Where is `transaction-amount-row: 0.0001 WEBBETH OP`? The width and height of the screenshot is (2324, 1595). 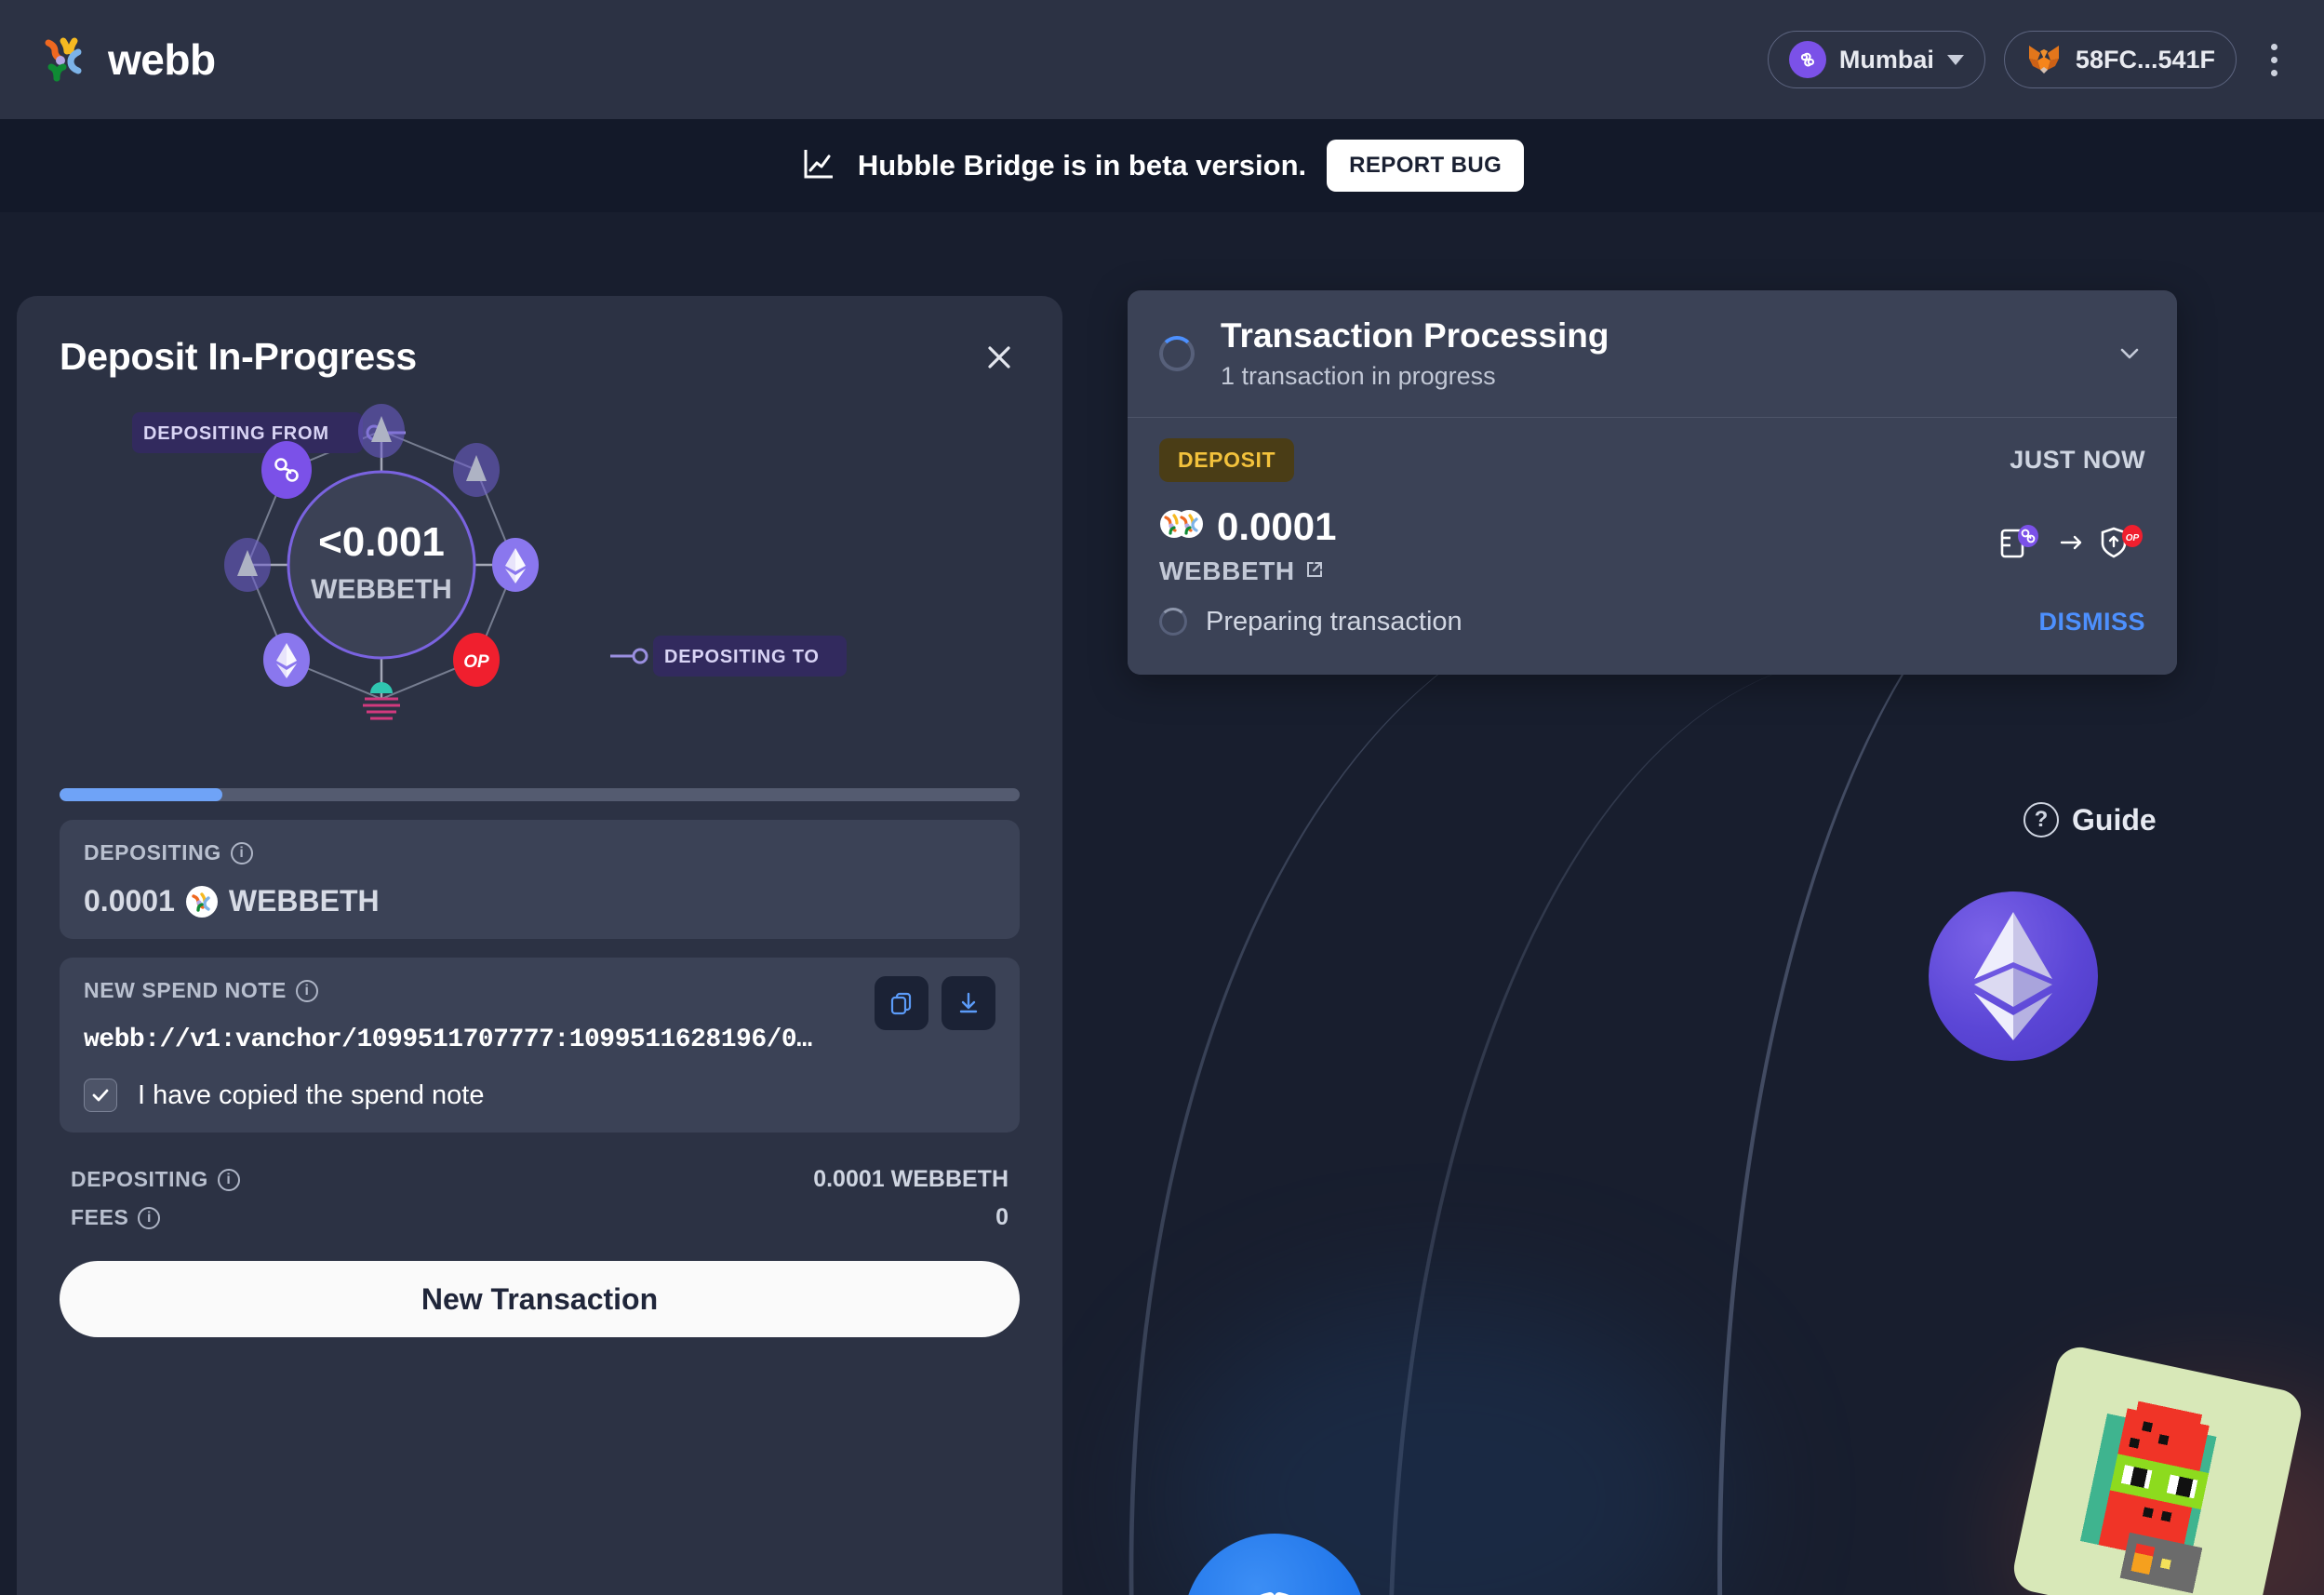
transaction-amount-row: 0.0001 WEBBETH OP is located at coordinates (1652, 545).